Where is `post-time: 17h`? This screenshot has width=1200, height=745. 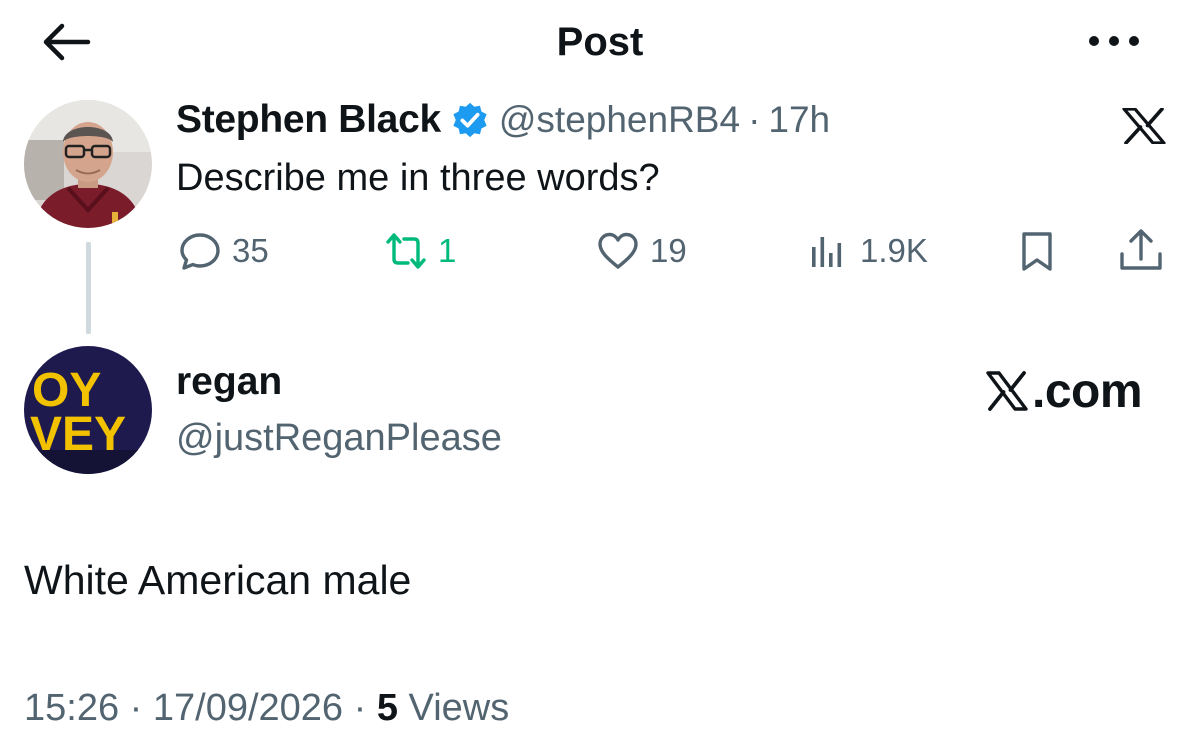
post-time: 17h is located at coordinates (799, 120).